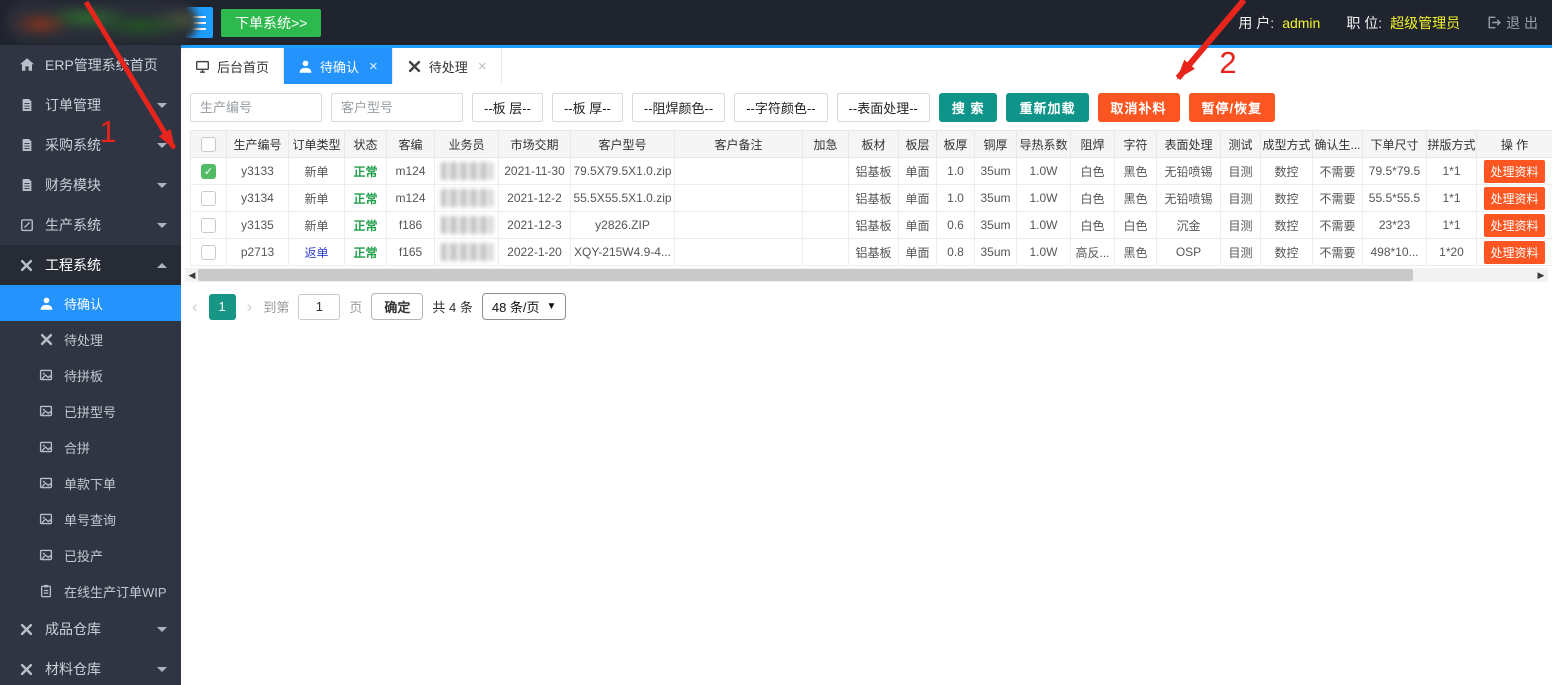  I want to click on cell-板材: 铝基板, so click(873, 252).